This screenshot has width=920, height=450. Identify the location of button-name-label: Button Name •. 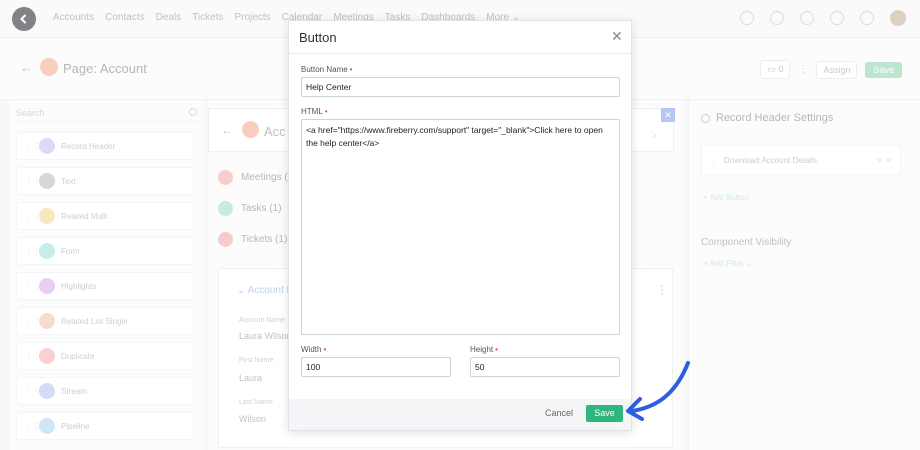
(327, 69).